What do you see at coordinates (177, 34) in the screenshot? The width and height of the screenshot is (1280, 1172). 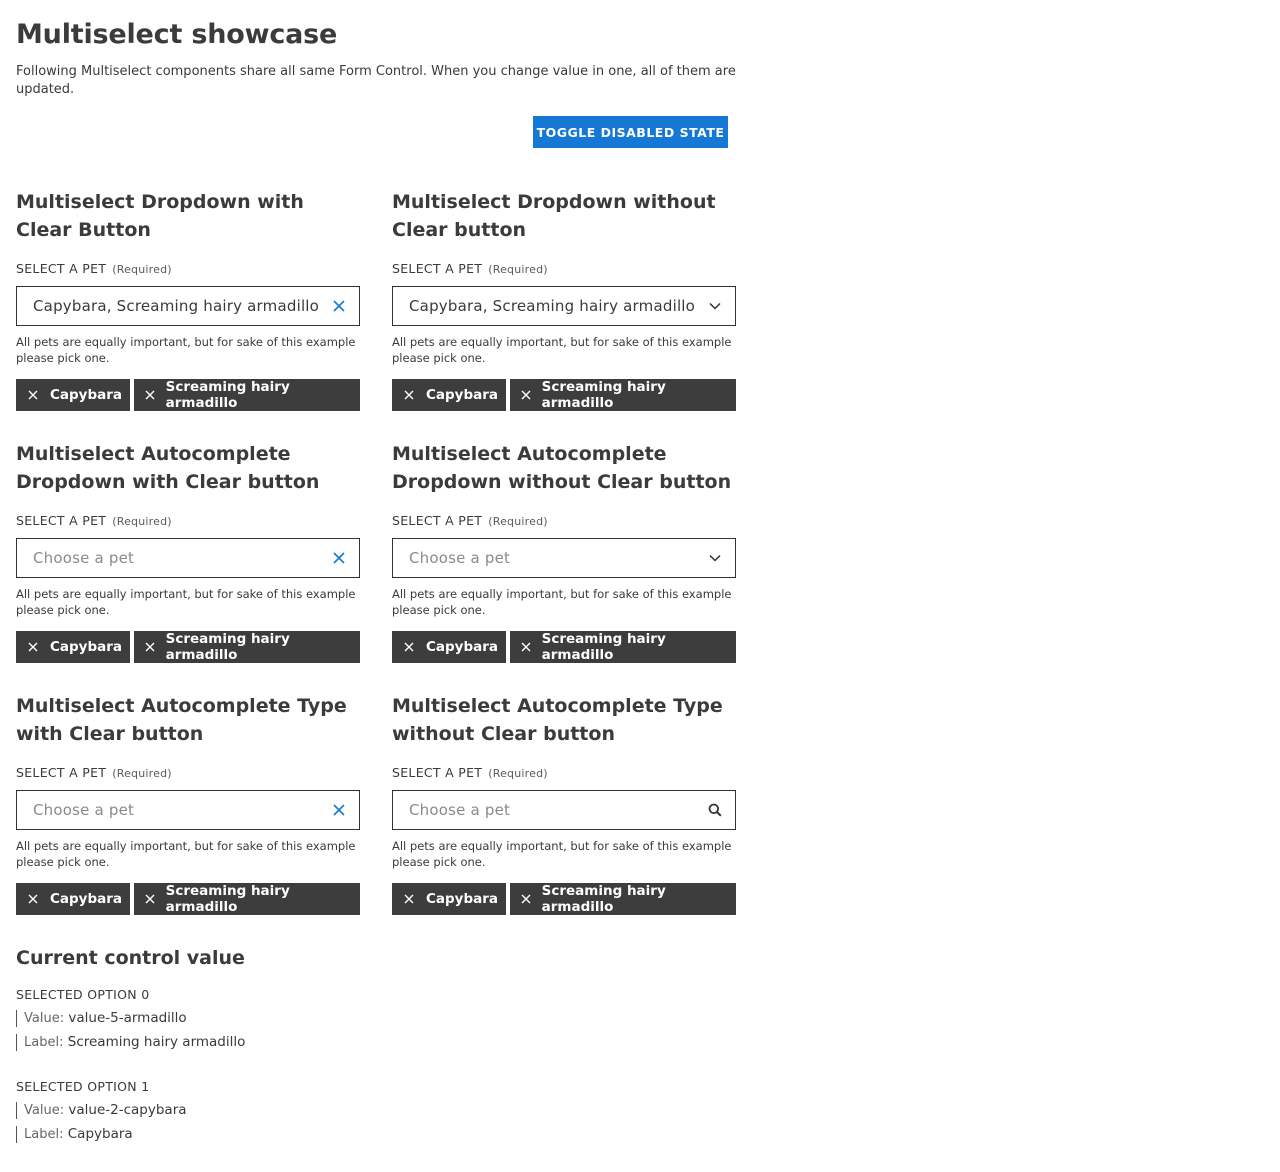 I see `page-title: Multiselect showcase` at bounding box center [177, 34].